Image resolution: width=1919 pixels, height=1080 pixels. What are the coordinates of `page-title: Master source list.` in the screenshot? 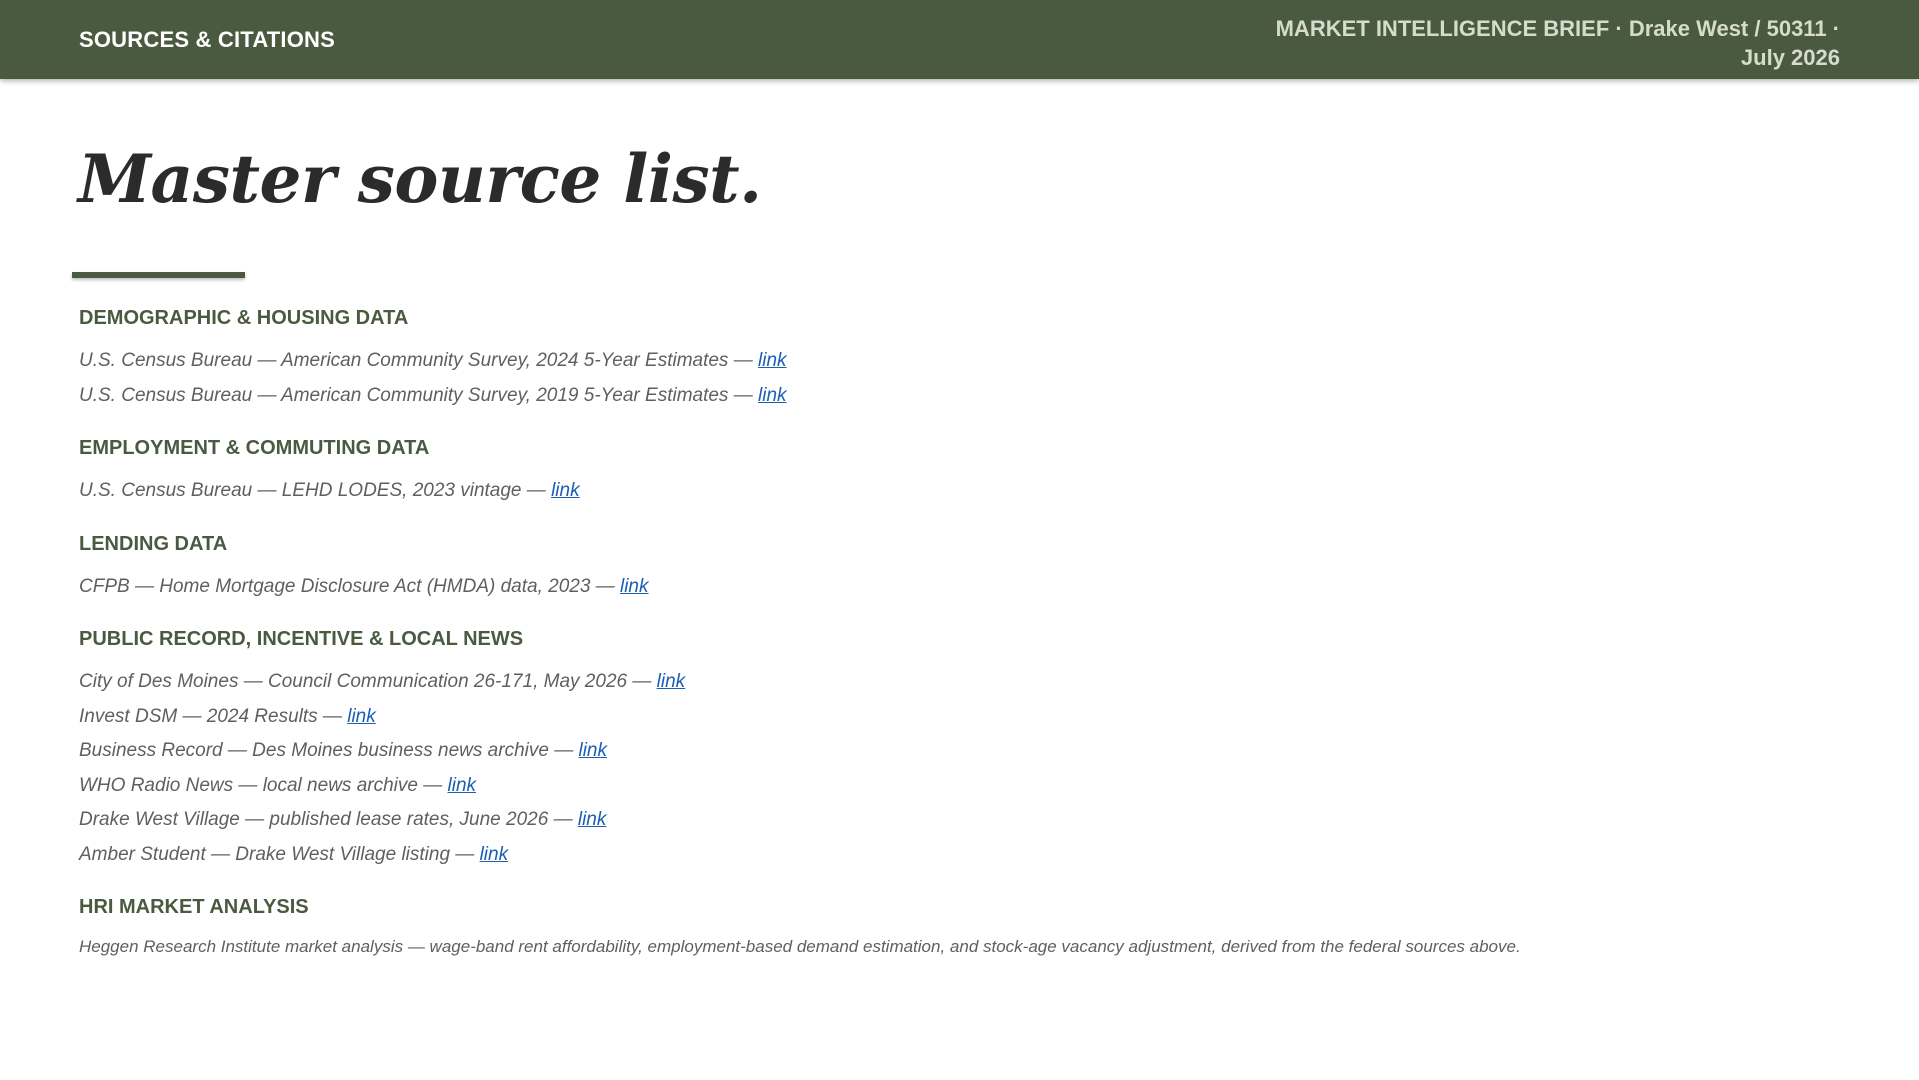 It's located at (420, 179).